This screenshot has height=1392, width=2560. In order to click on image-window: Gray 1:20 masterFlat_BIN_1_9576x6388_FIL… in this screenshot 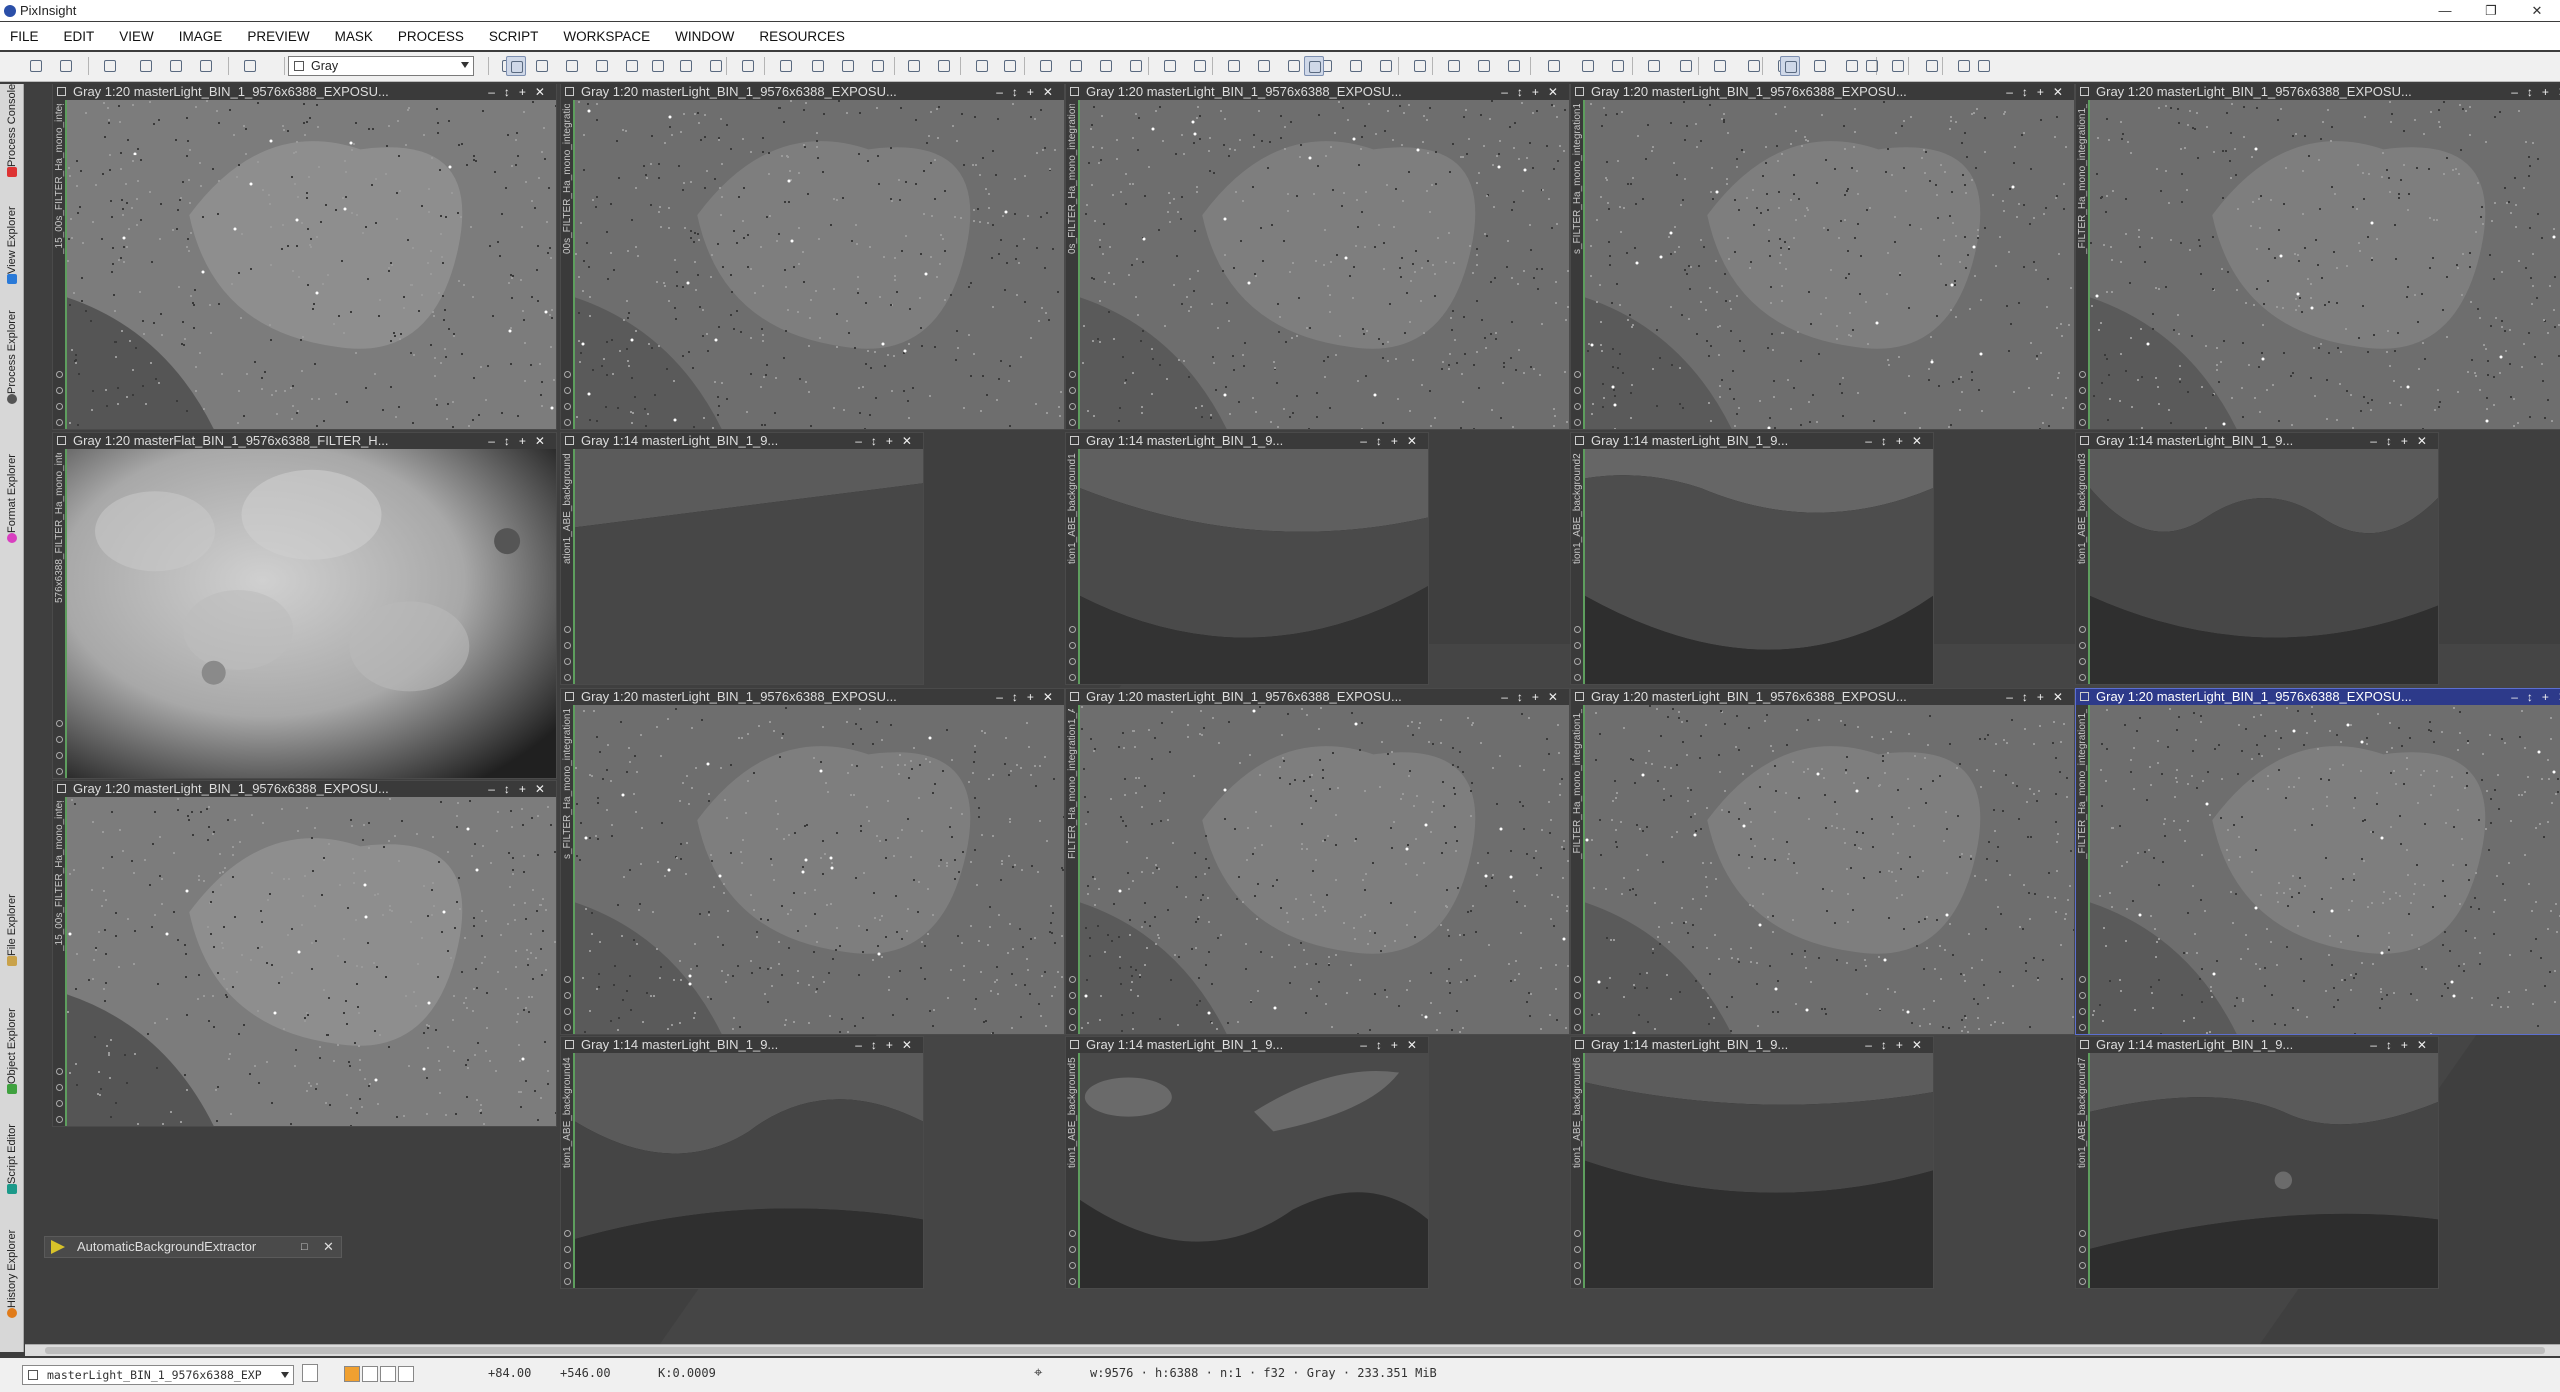, I will do `click(304, 605)`.